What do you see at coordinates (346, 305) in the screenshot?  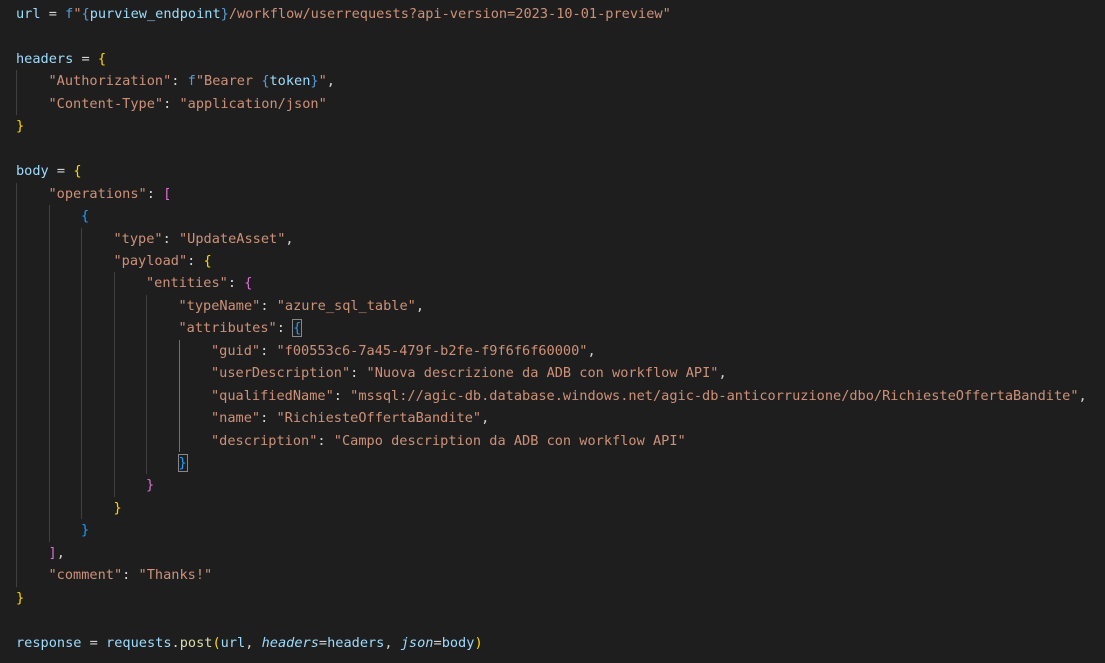 I see `code-token: "azure_sql_table"` at bounding box center [346, 305].